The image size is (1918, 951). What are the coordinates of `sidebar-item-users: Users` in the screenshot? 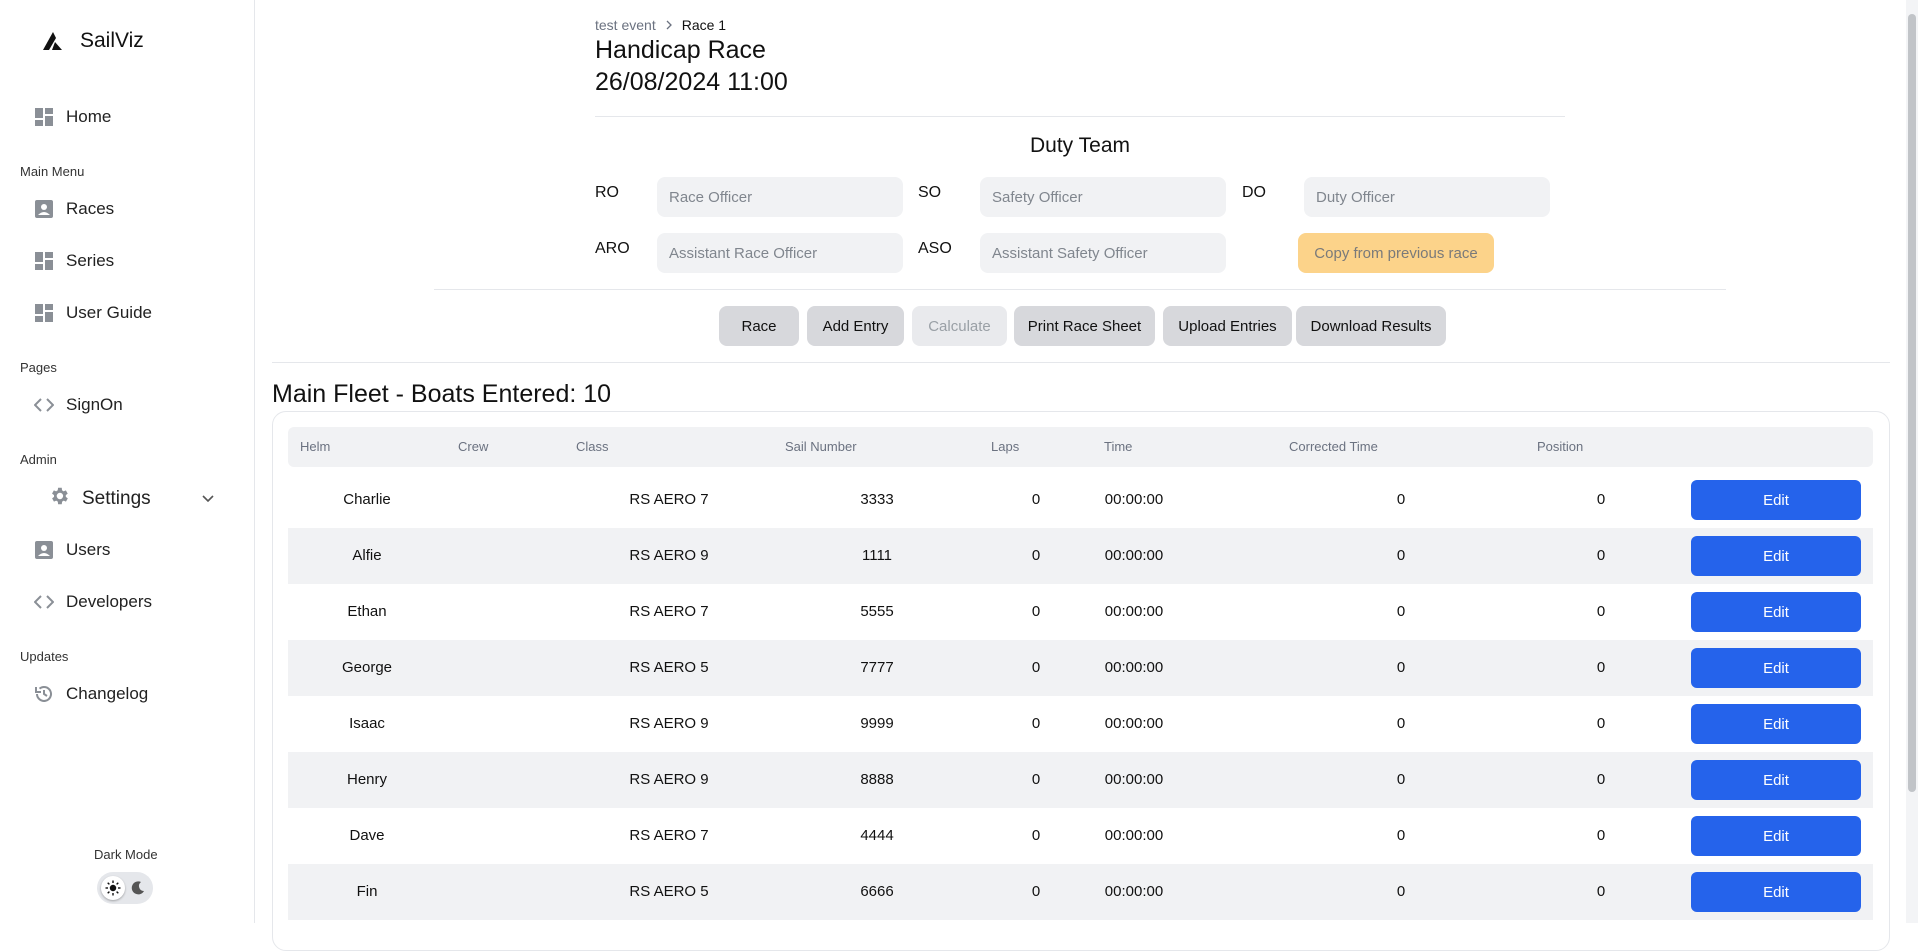 It's located at (72, 550).